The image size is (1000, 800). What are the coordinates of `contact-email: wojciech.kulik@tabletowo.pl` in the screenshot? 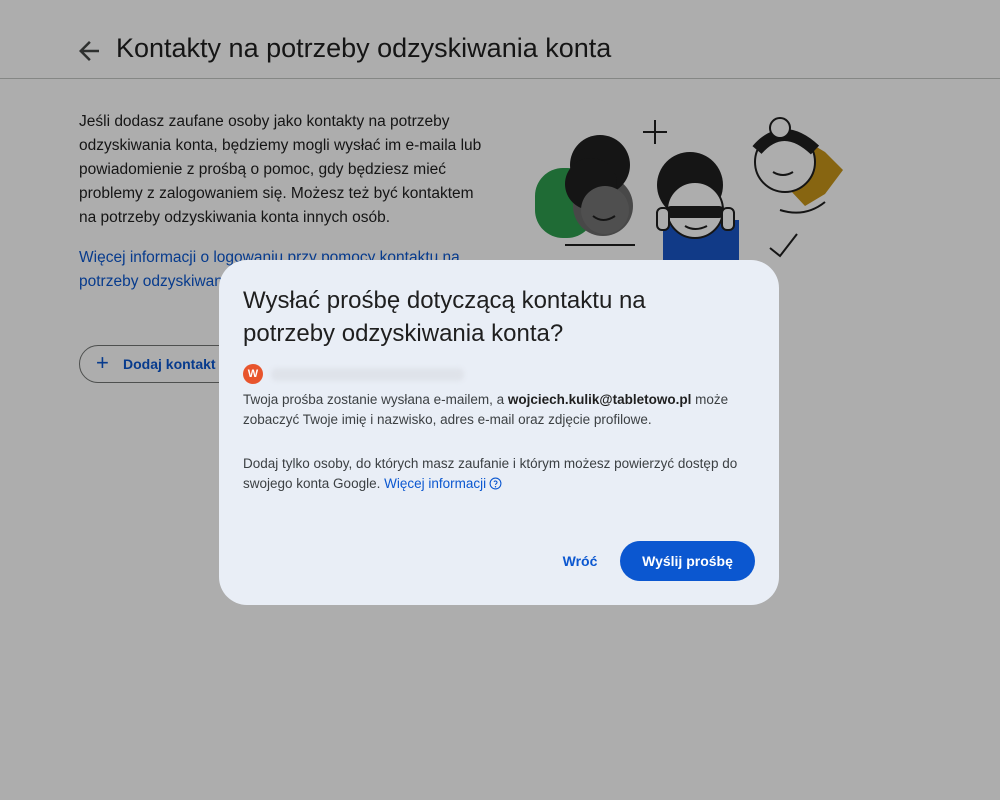 It's located at (599, 399).